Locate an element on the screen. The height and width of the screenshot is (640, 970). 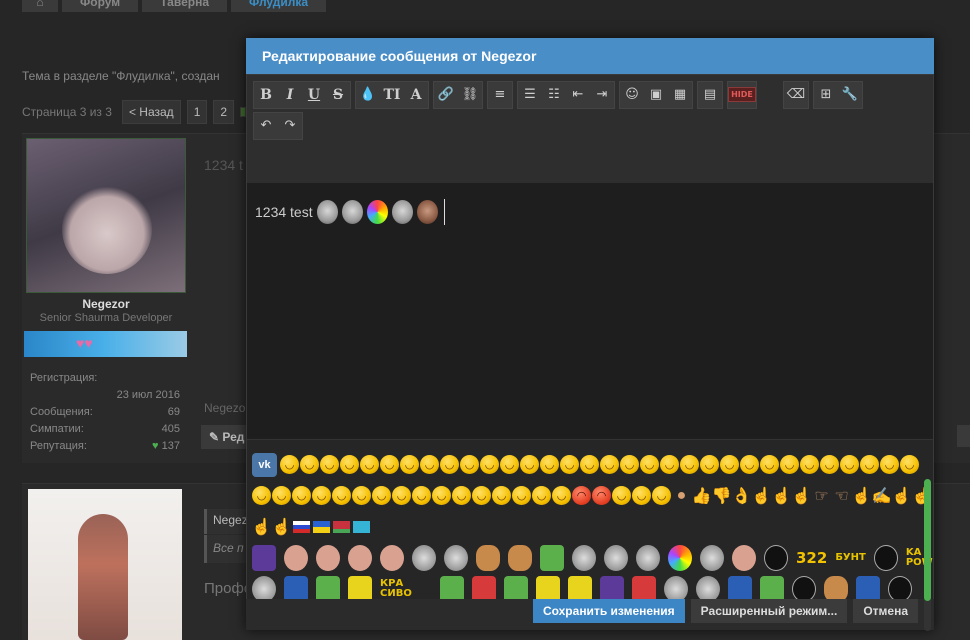
bold-button: B is located at coordinates (266, 95).